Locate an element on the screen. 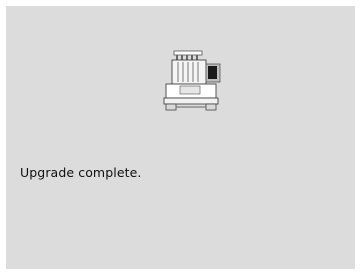 The width and height of the screenshot is (361, 275). embroidery-machine-icon is located at coordinates (192, 80).